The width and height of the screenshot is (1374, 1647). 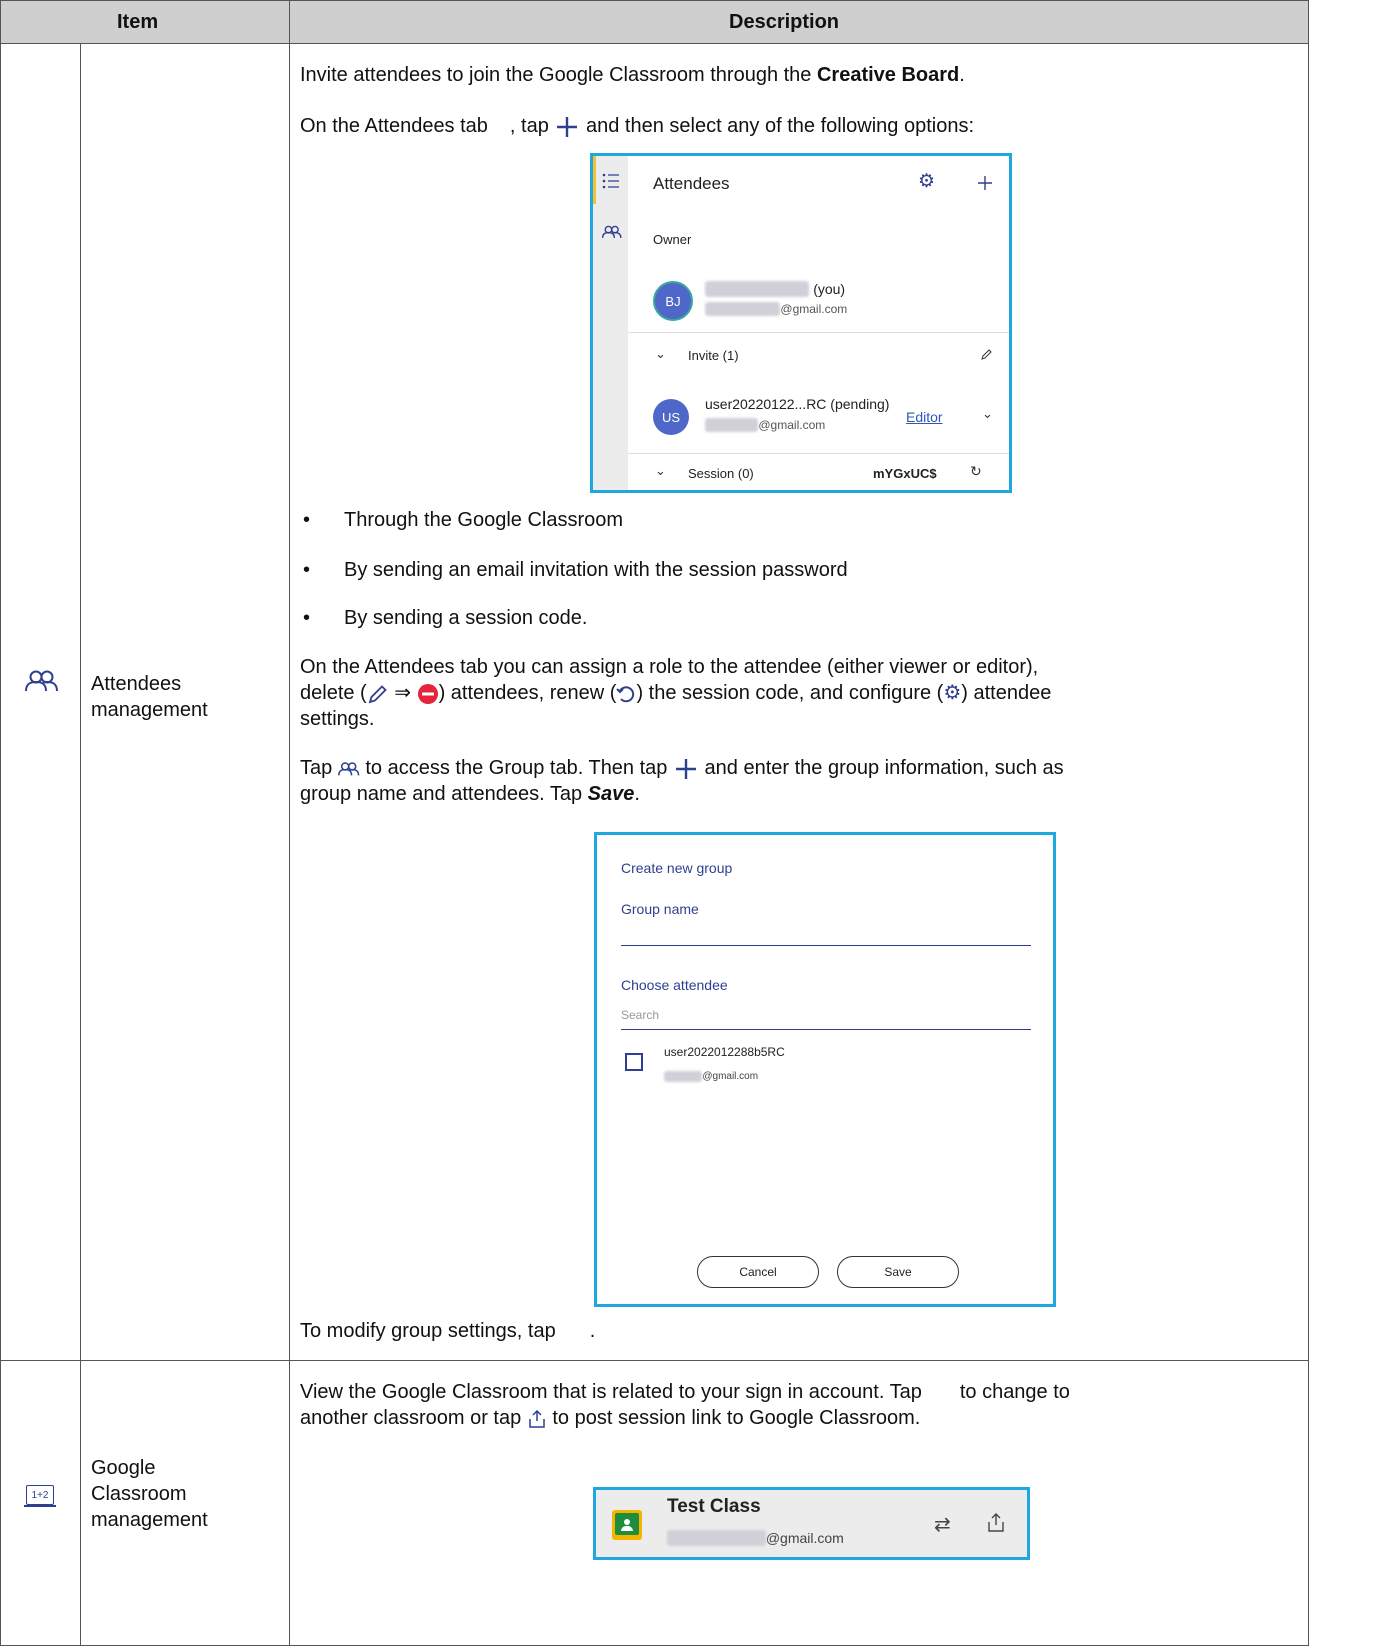 I want to click on invitee-email: britta.t980@gmail.com, so click(x=765, y=425).